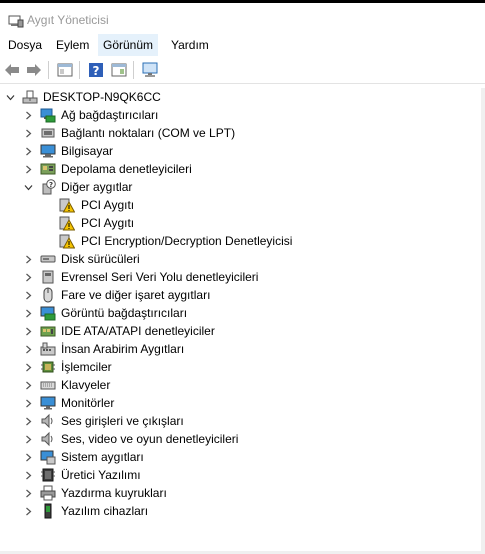 The height and width of the screenshot is (554, 485). What do you see at coordinates (150, 70) in the screenshot?
I see `monitor-scan-icon` at bounding box center [150, 70].